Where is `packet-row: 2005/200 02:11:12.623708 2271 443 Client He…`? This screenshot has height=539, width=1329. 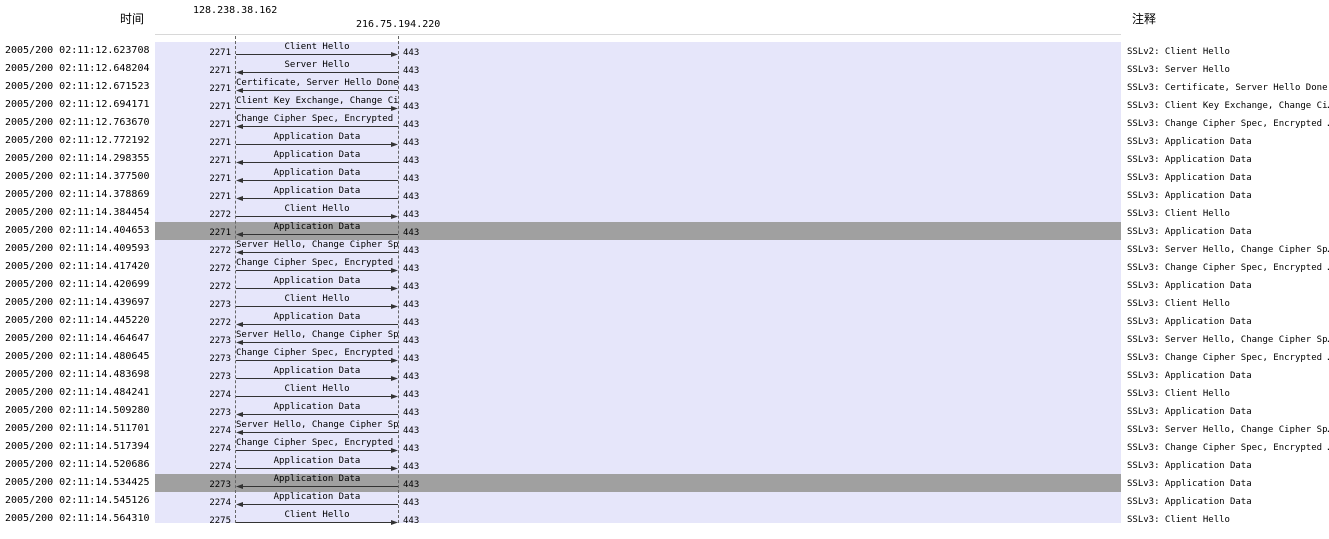
packet-row: 2005/200 02:11:12.623708 2271 443 Client He… is located at coordinates (664, 51).